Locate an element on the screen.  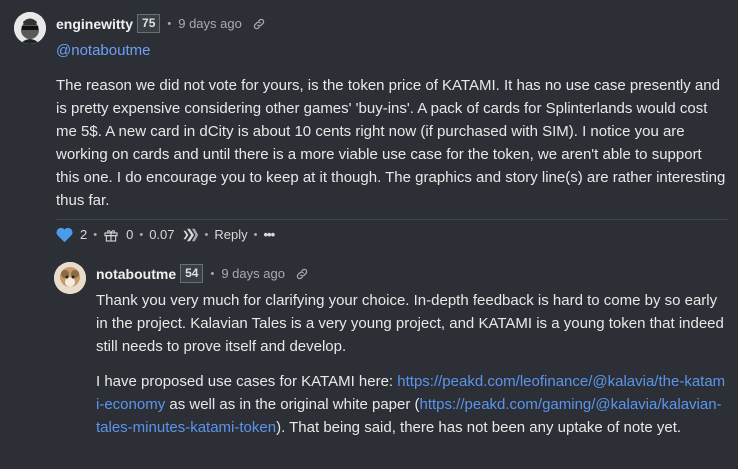
comment-meta: notaboutme 54 • 9 days ago is located at coordinates (202, 273).